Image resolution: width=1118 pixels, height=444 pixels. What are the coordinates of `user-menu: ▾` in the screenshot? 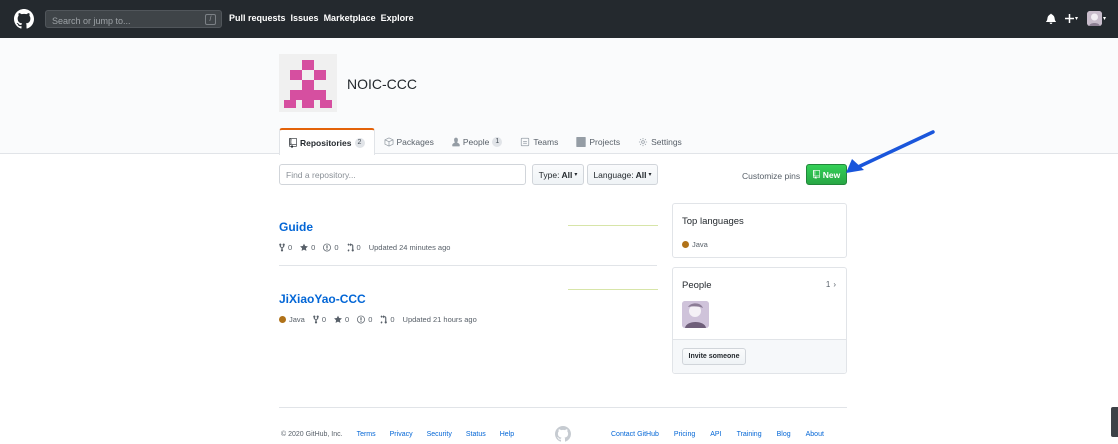 It's located at (1096, 18).